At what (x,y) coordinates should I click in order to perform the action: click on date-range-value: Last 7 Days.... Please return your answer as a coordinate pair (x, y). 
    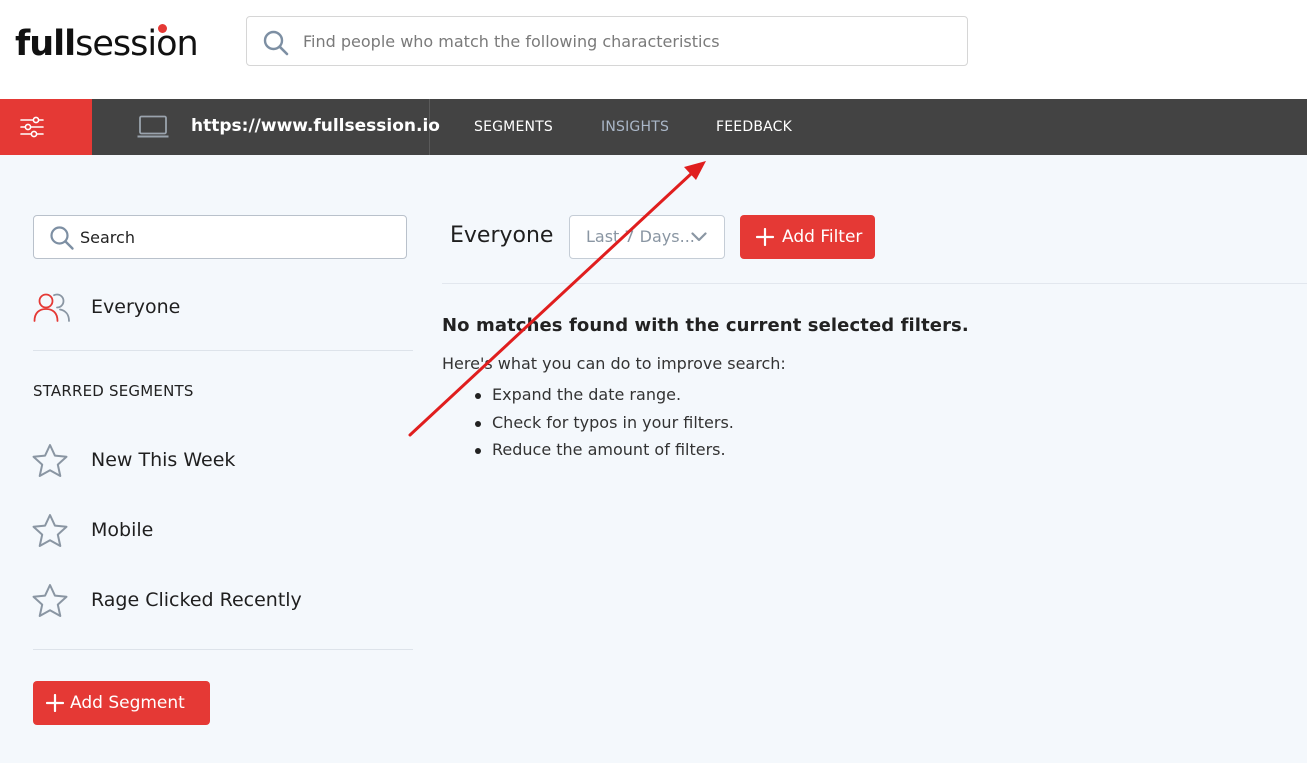
    Looking at the image, I should click on (640, 236).